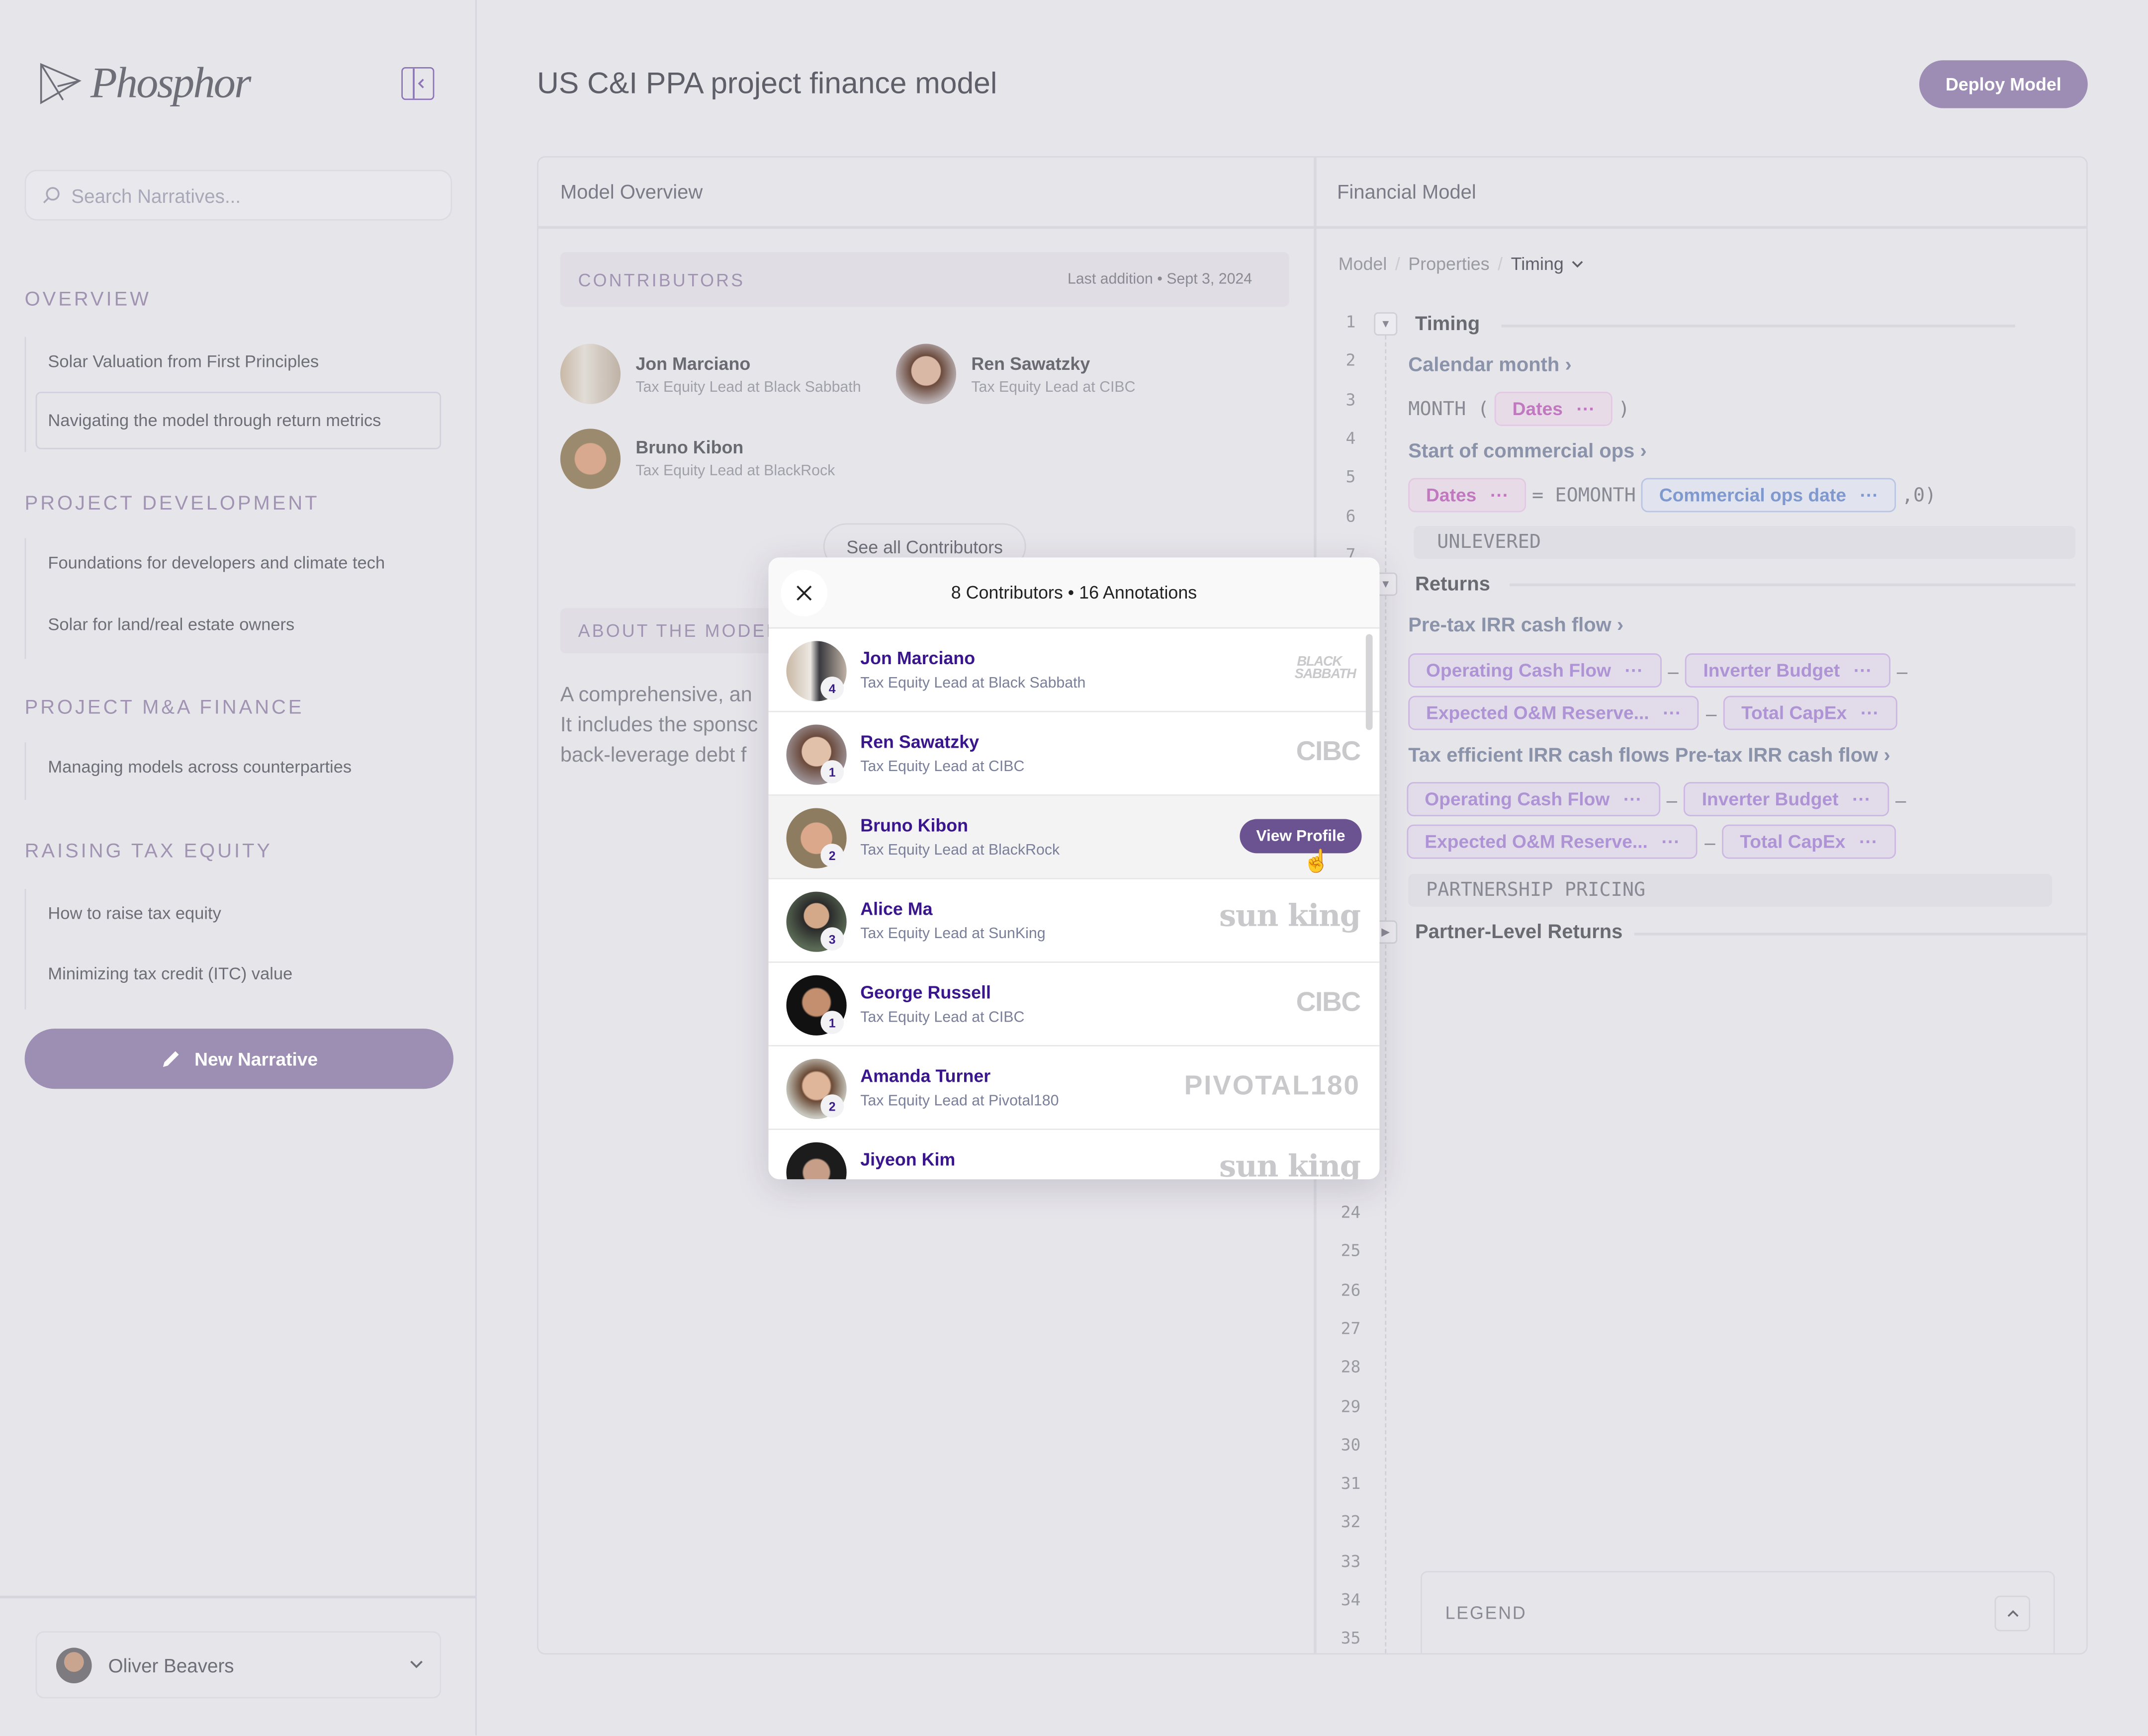  Describe the element at coordinates (1074, 1154) in the screenshot. I see `contributor-row: Jiyeon Kim sun king` at that location.